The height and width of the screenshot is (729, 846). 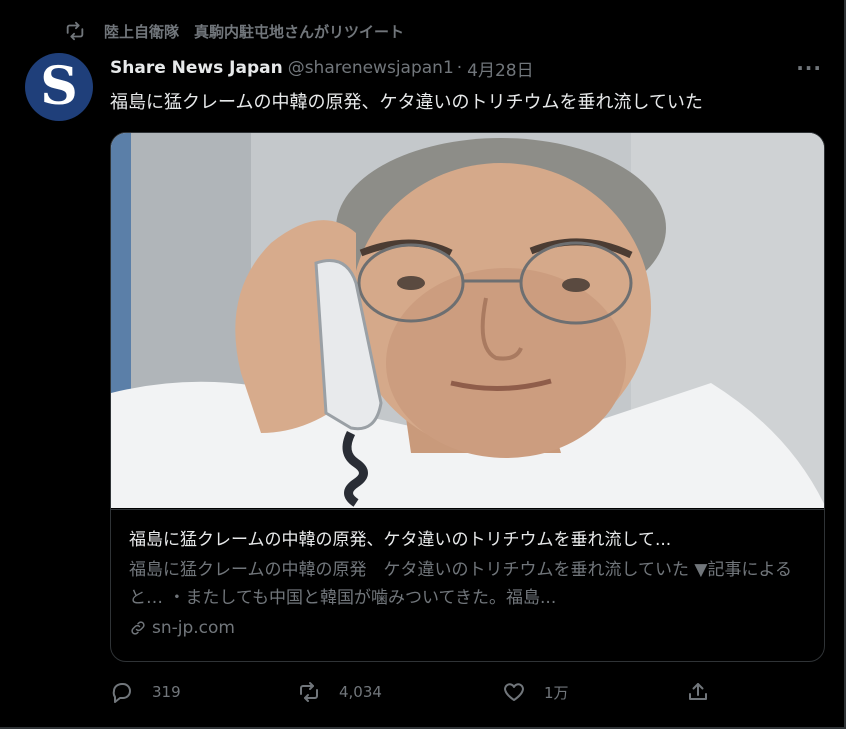 I want to click on retweet-count: 4,034, so click(x=360, y=692).